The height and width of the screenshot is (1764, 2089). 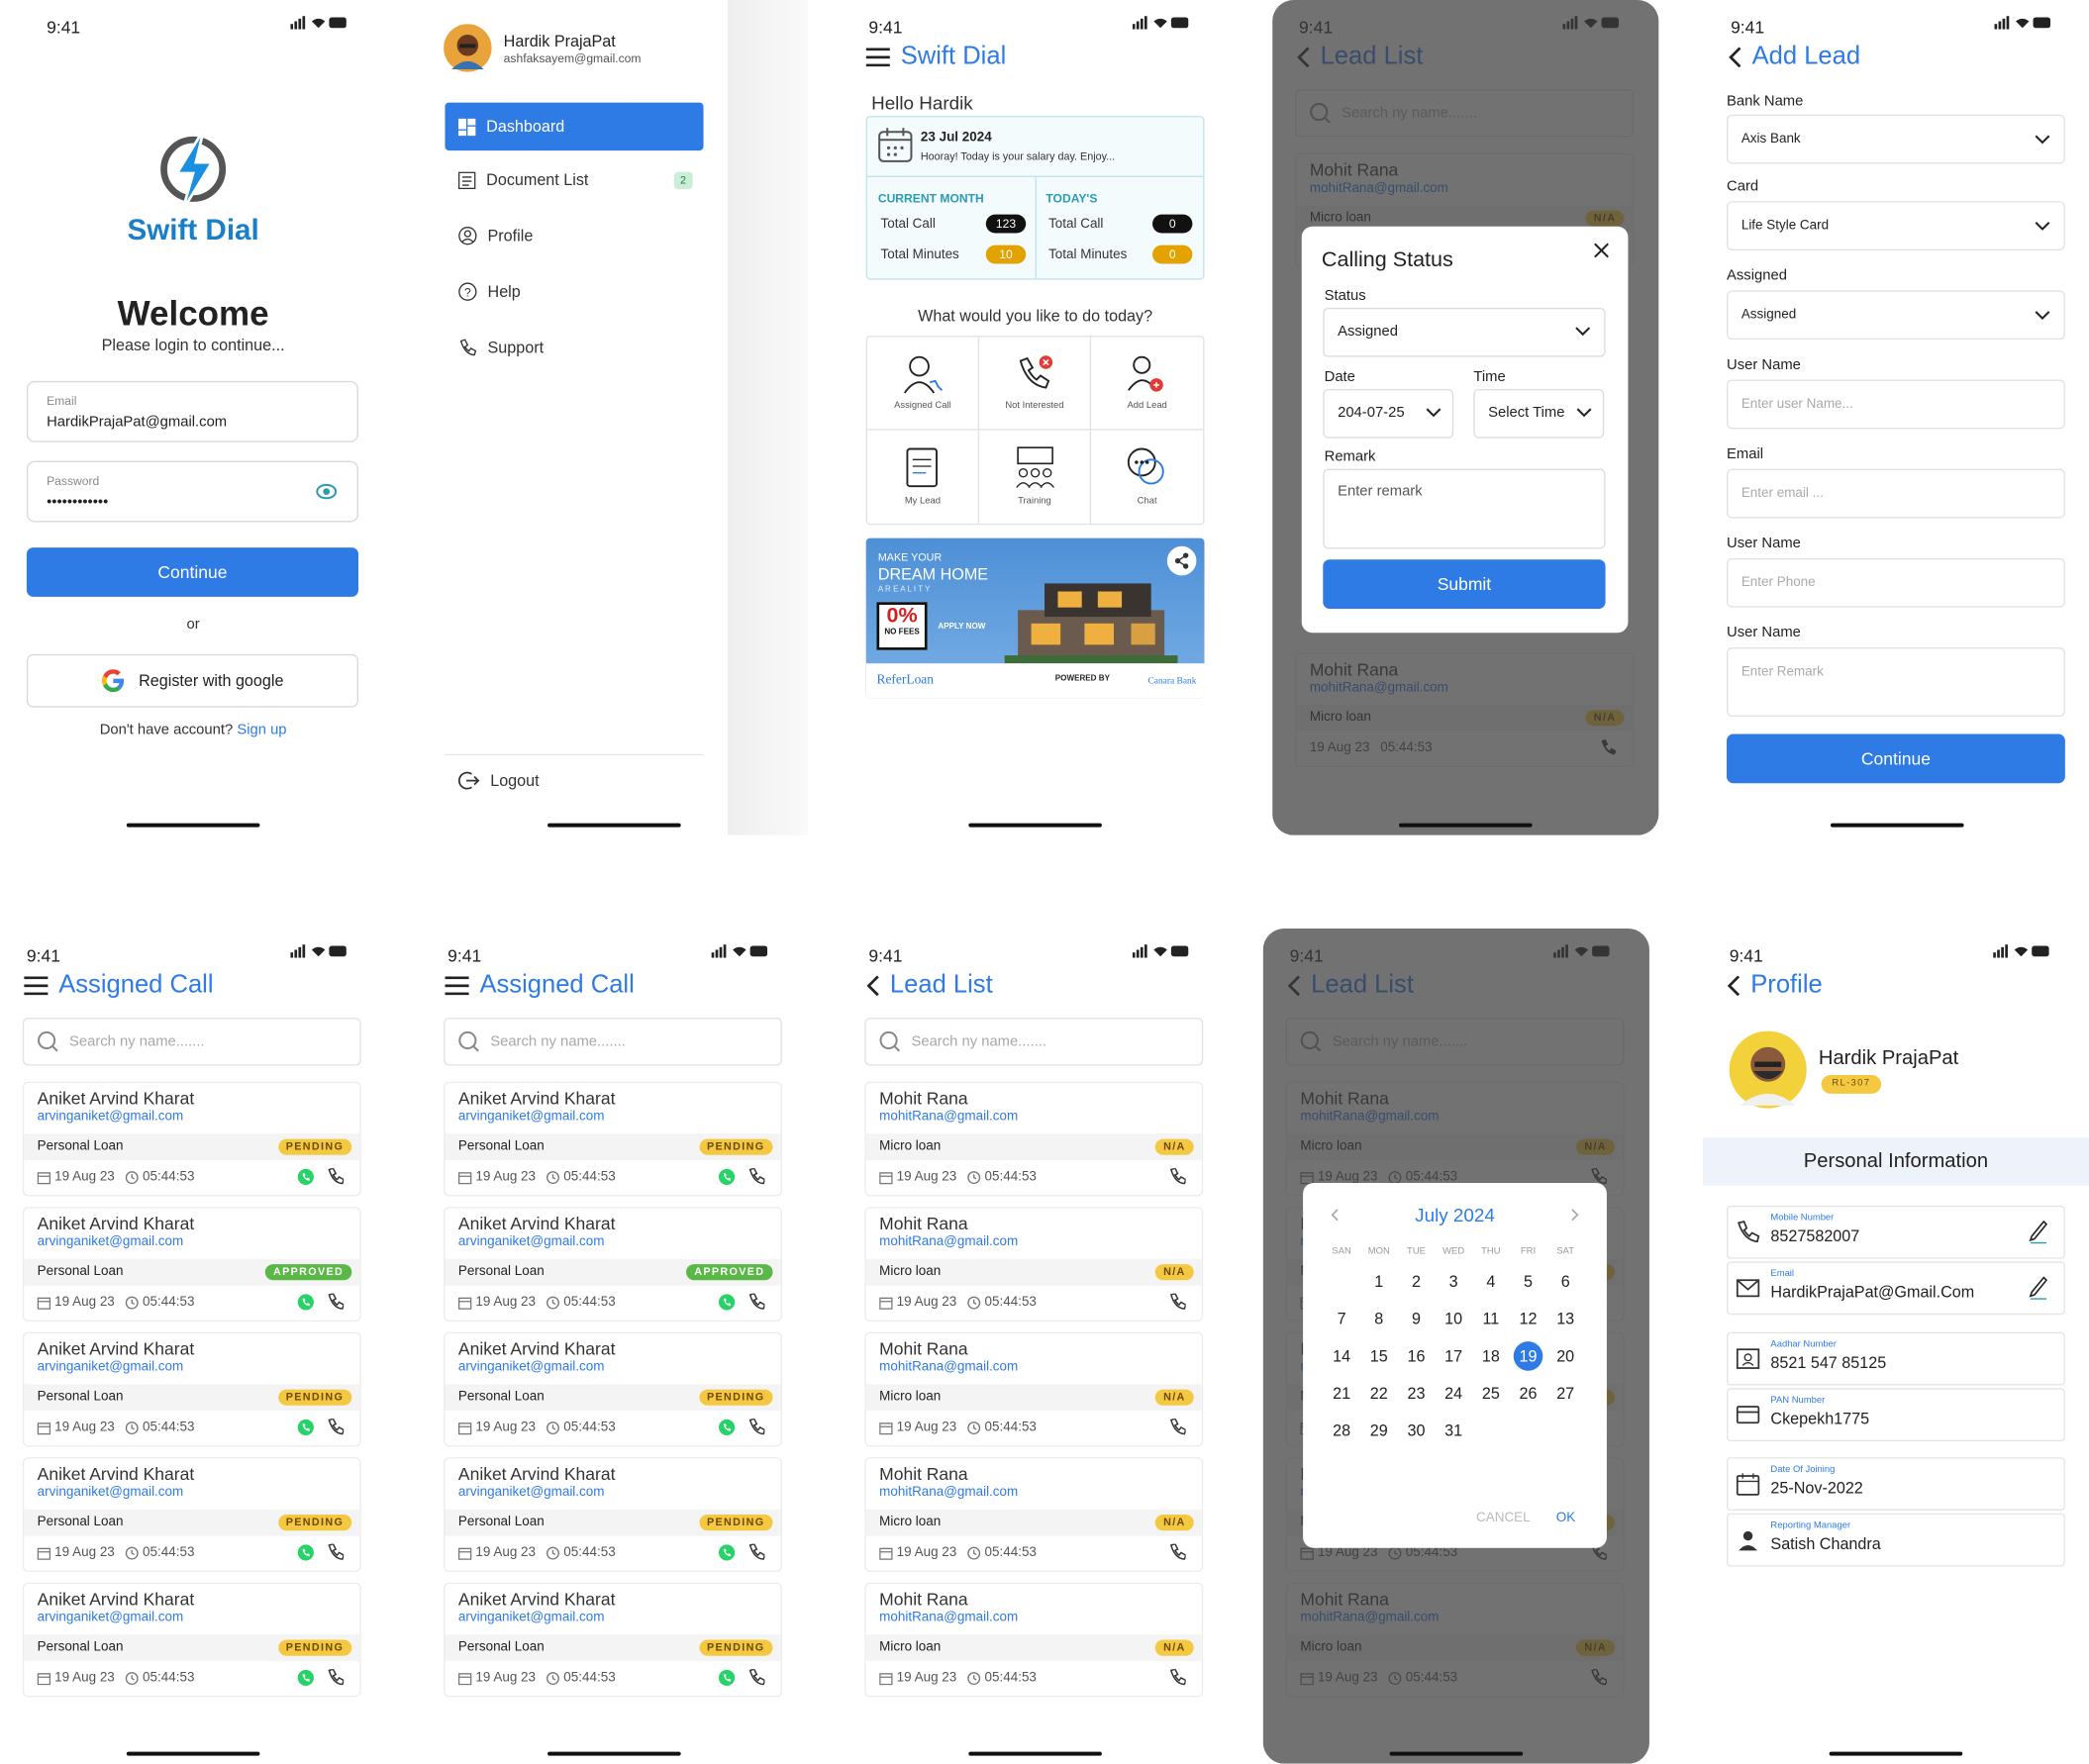 What do you see at coordinates (1565, 1518) in the screenshot?
I see `calendar-ok-button: OK` at bounding box center [1565, 1518].